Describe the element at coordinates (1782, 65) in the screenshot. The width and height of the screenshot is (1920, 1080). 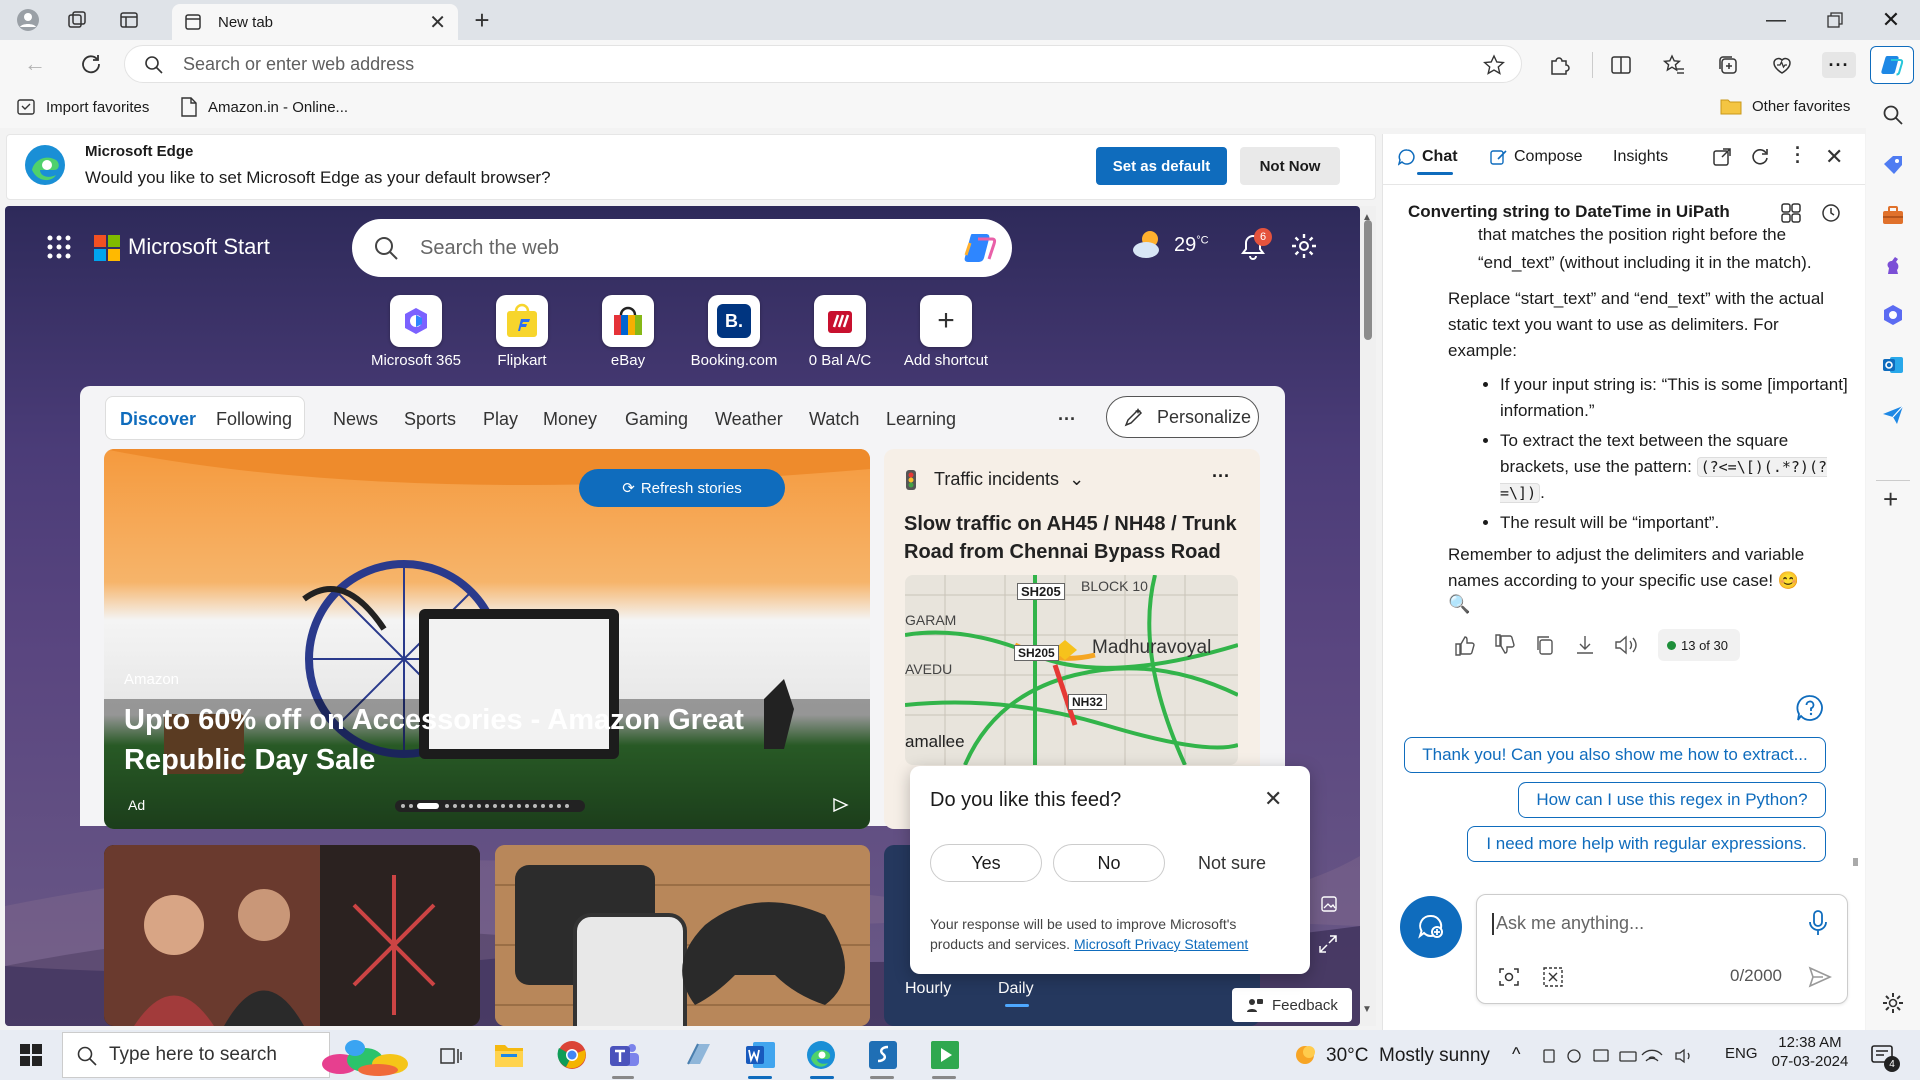
I see `browser-essentials-icon` at that location.